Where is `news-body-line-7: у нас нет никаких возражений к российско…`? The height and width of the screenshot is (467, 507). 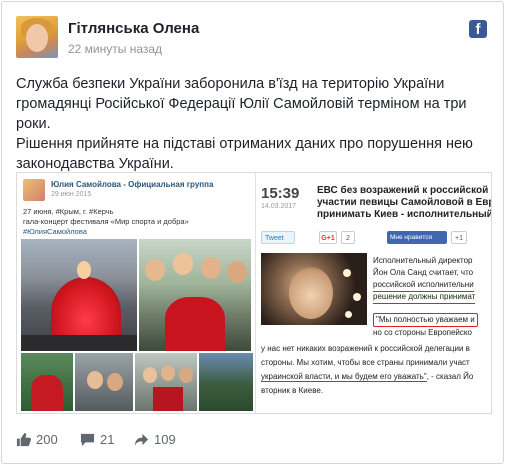 news-body-line-7: у нас нет никаких возражений к российско… is located at coordinates (365, 348).